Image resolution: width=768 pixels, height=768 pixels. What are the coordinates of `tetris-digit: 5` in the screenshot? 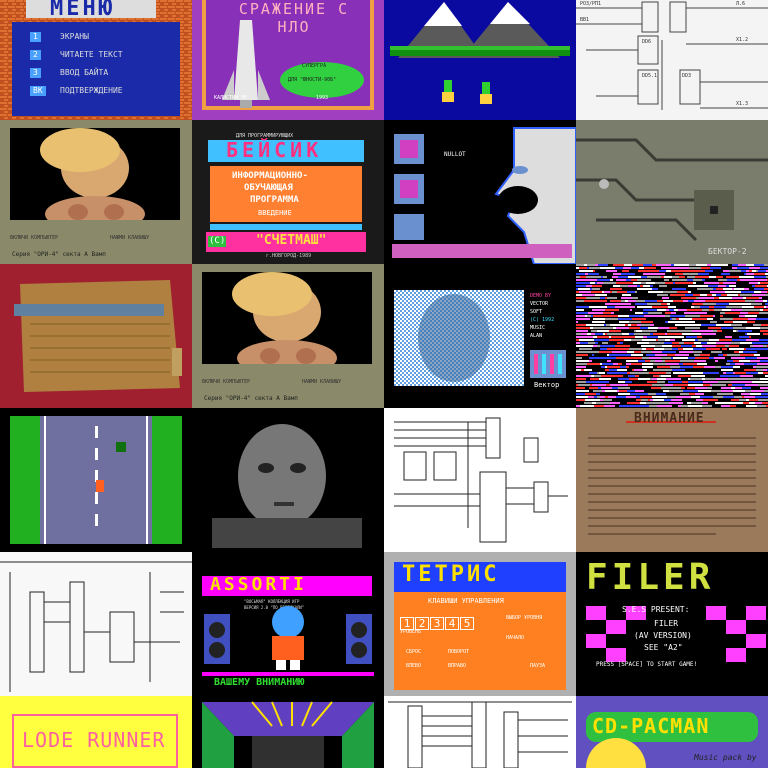 It's located at (467, 623).